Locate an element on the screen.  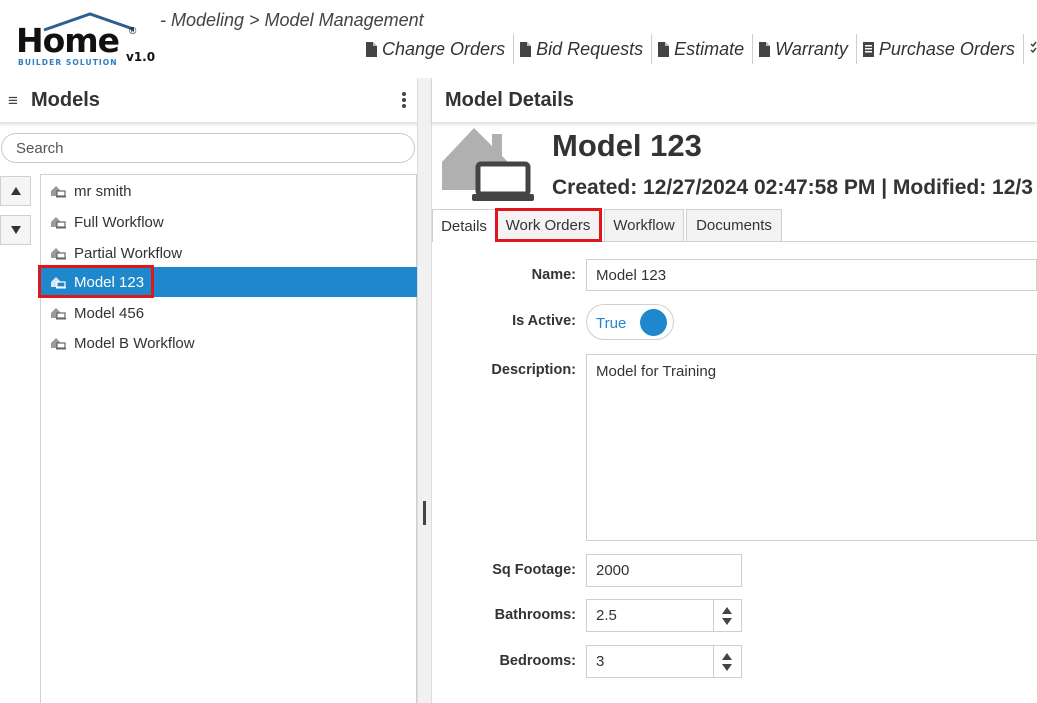
detail-tabs: Details Work Orders Workflow Documents is located at coordinates (734, 225).